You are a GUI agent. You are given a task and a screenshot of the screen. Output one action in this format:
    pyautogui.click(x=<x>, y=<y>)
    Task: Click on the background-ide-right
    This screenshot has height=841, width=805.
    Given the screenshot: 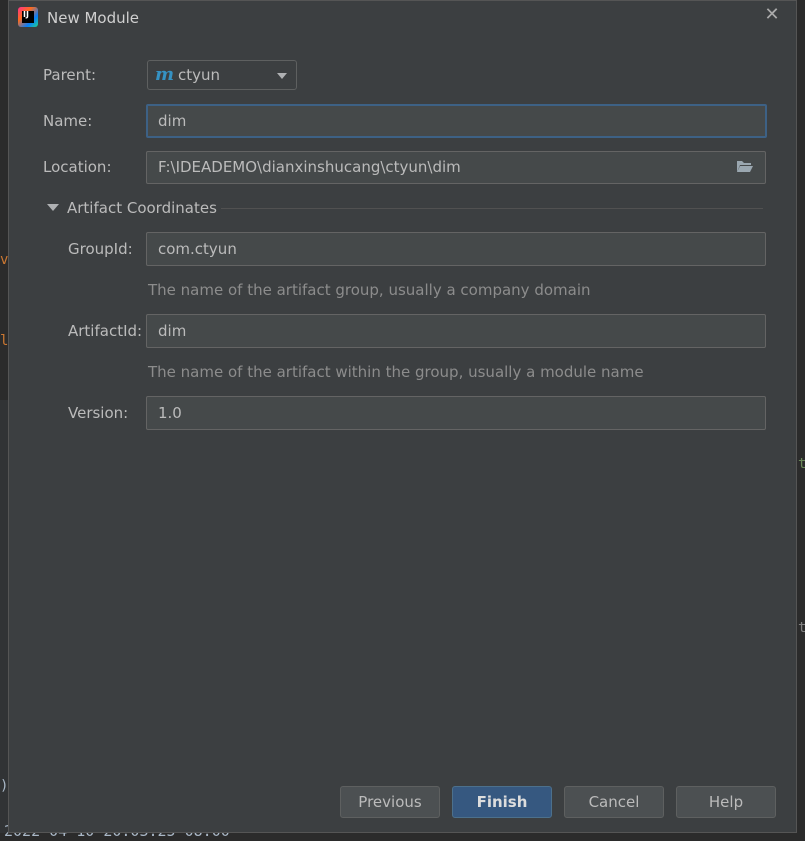 What is the action you would take?
    pyautogui.click(x=801, y=420)
    